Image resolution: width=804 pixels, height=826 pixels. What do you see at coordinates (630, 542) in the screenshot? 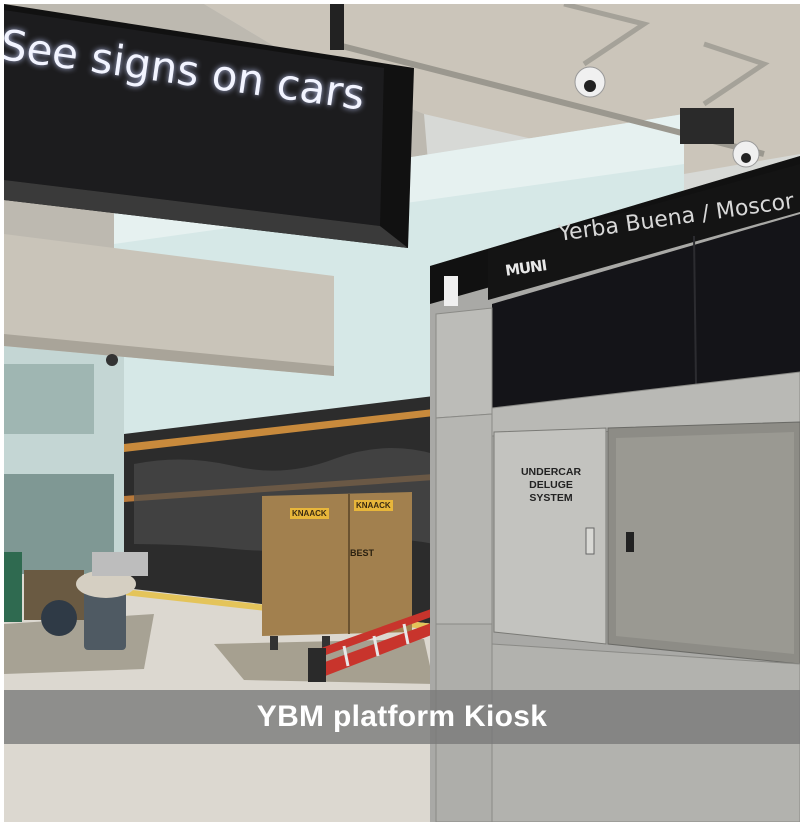
I see `door-lock` at bounding box center [630, 542].